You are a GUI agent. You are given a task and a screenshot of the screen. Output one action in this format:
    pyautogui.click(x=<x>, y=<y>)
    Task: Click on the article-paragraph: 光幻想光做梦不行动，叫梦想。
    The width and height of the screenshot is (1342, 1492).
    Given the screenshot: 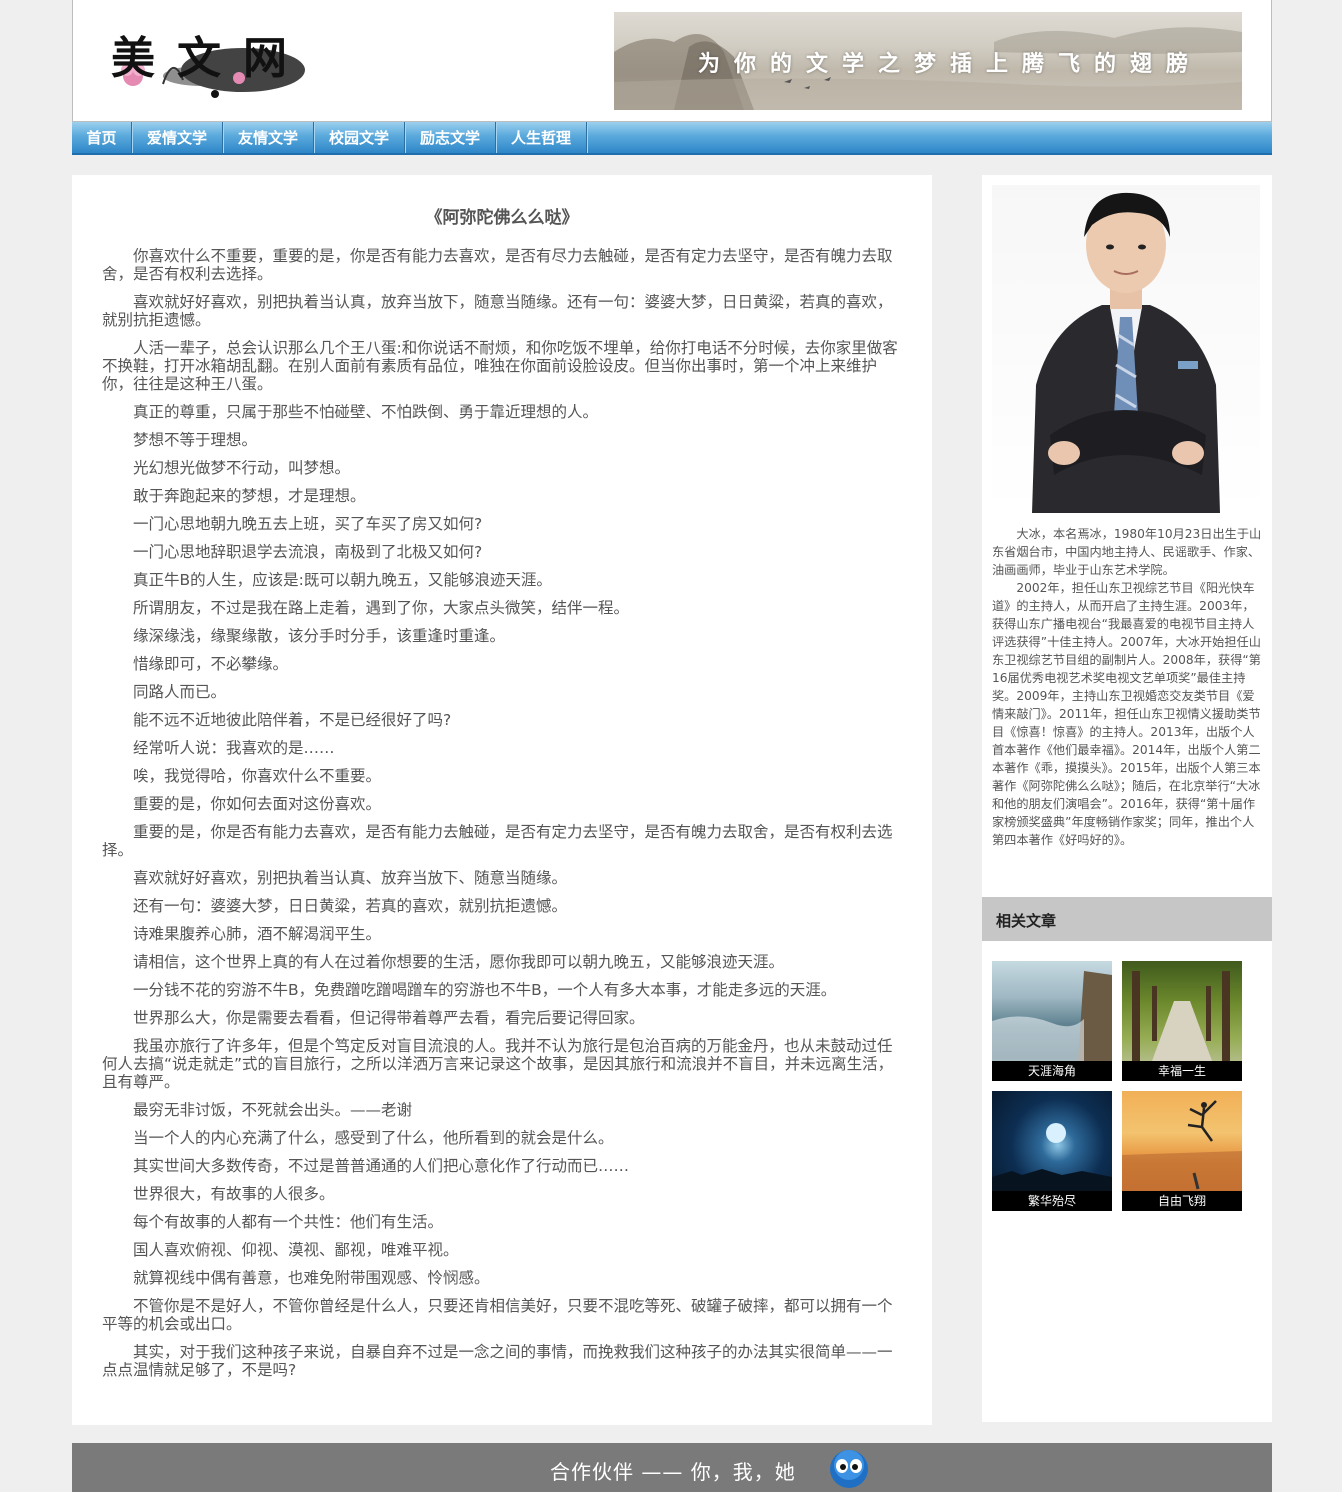 What is the action you would take?
    pyautogui.click(x=242, y=468)
    